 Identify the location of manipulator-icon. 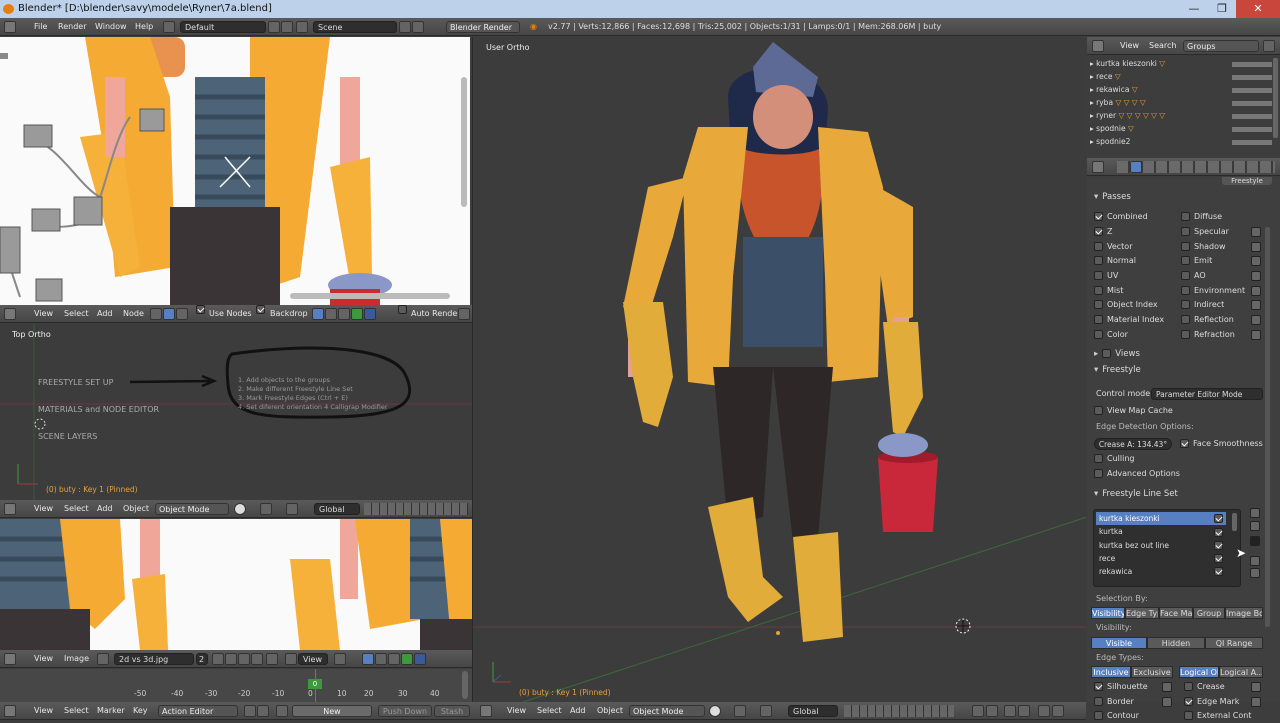
(766, 711).